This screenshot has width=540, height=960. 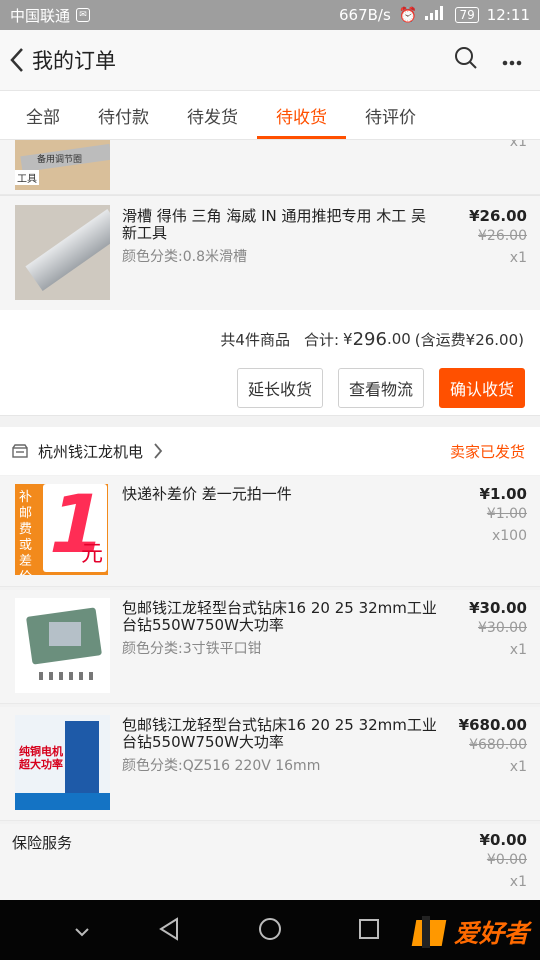 I want to click on clock: 12:11, so click(x=508, y=15).